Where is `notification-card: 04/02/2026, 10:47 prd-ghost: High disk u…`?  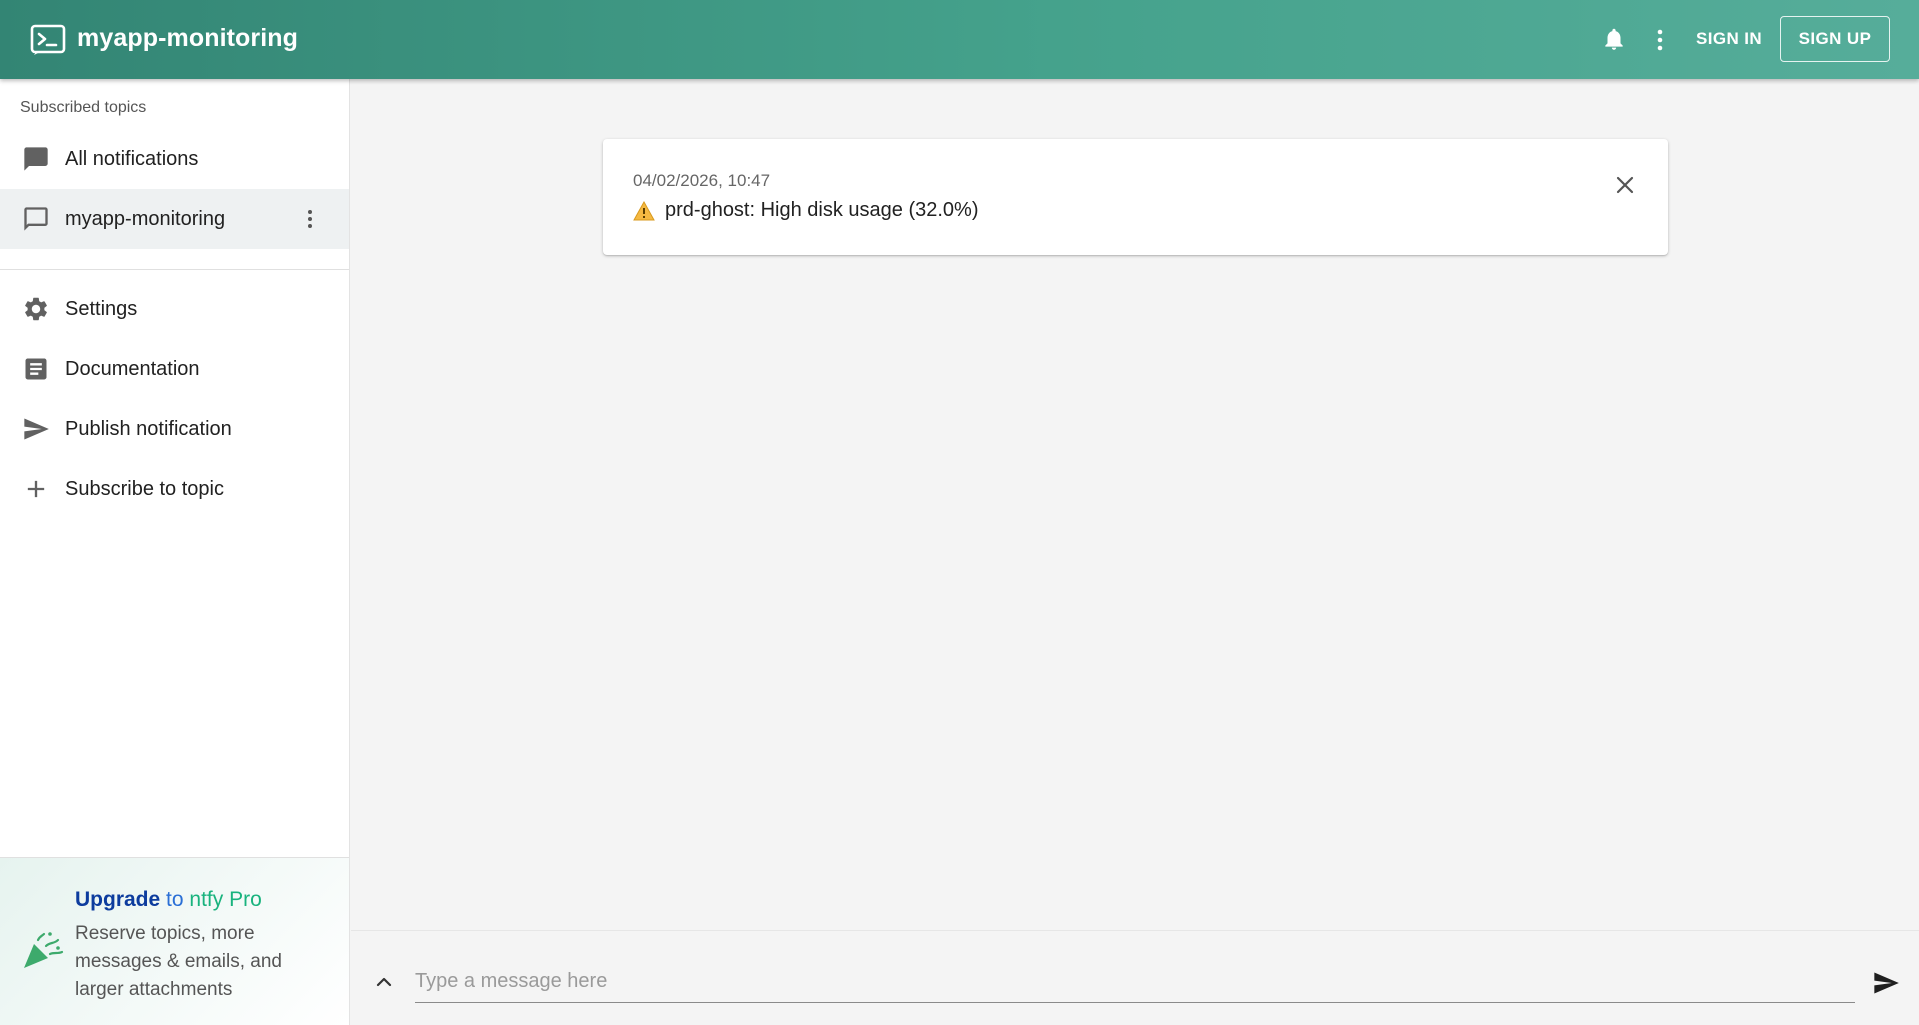
notification-card: 04/02/2026, 10:47 prd-ghost: High disk u… is located at coordinates (1135, 197).